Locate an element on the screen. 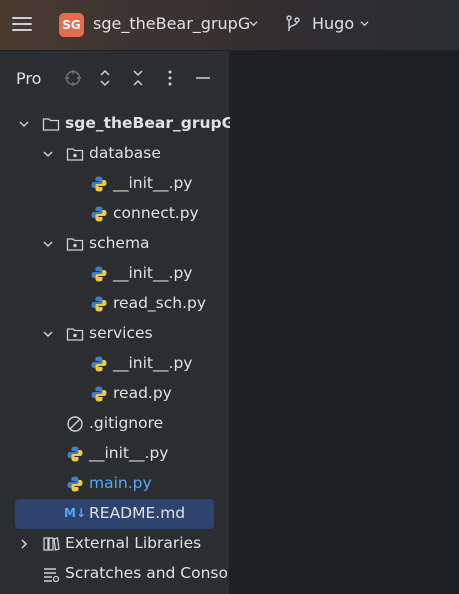 Image resolution: width=459 pixels, height=594 pixels. project-badge: SG is located at coordinates (71, 25).